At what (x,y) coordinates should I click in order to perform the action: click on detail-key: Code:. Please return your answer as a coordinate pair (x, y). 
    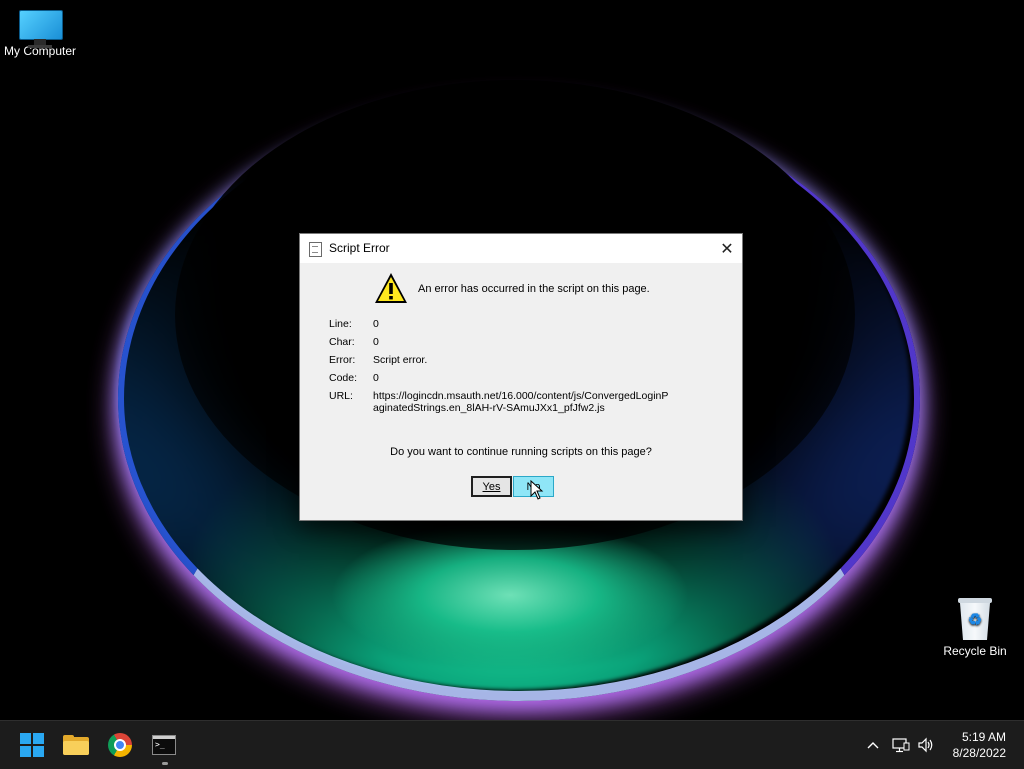
    Looking at the image, I should click on (343, 378).